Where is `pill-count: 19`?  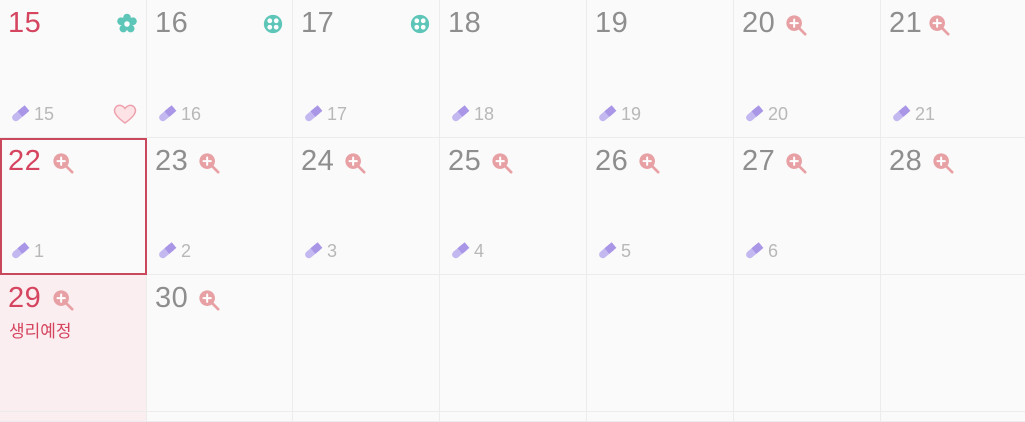
pill-count: 19 is located at coordinates (631, 113).